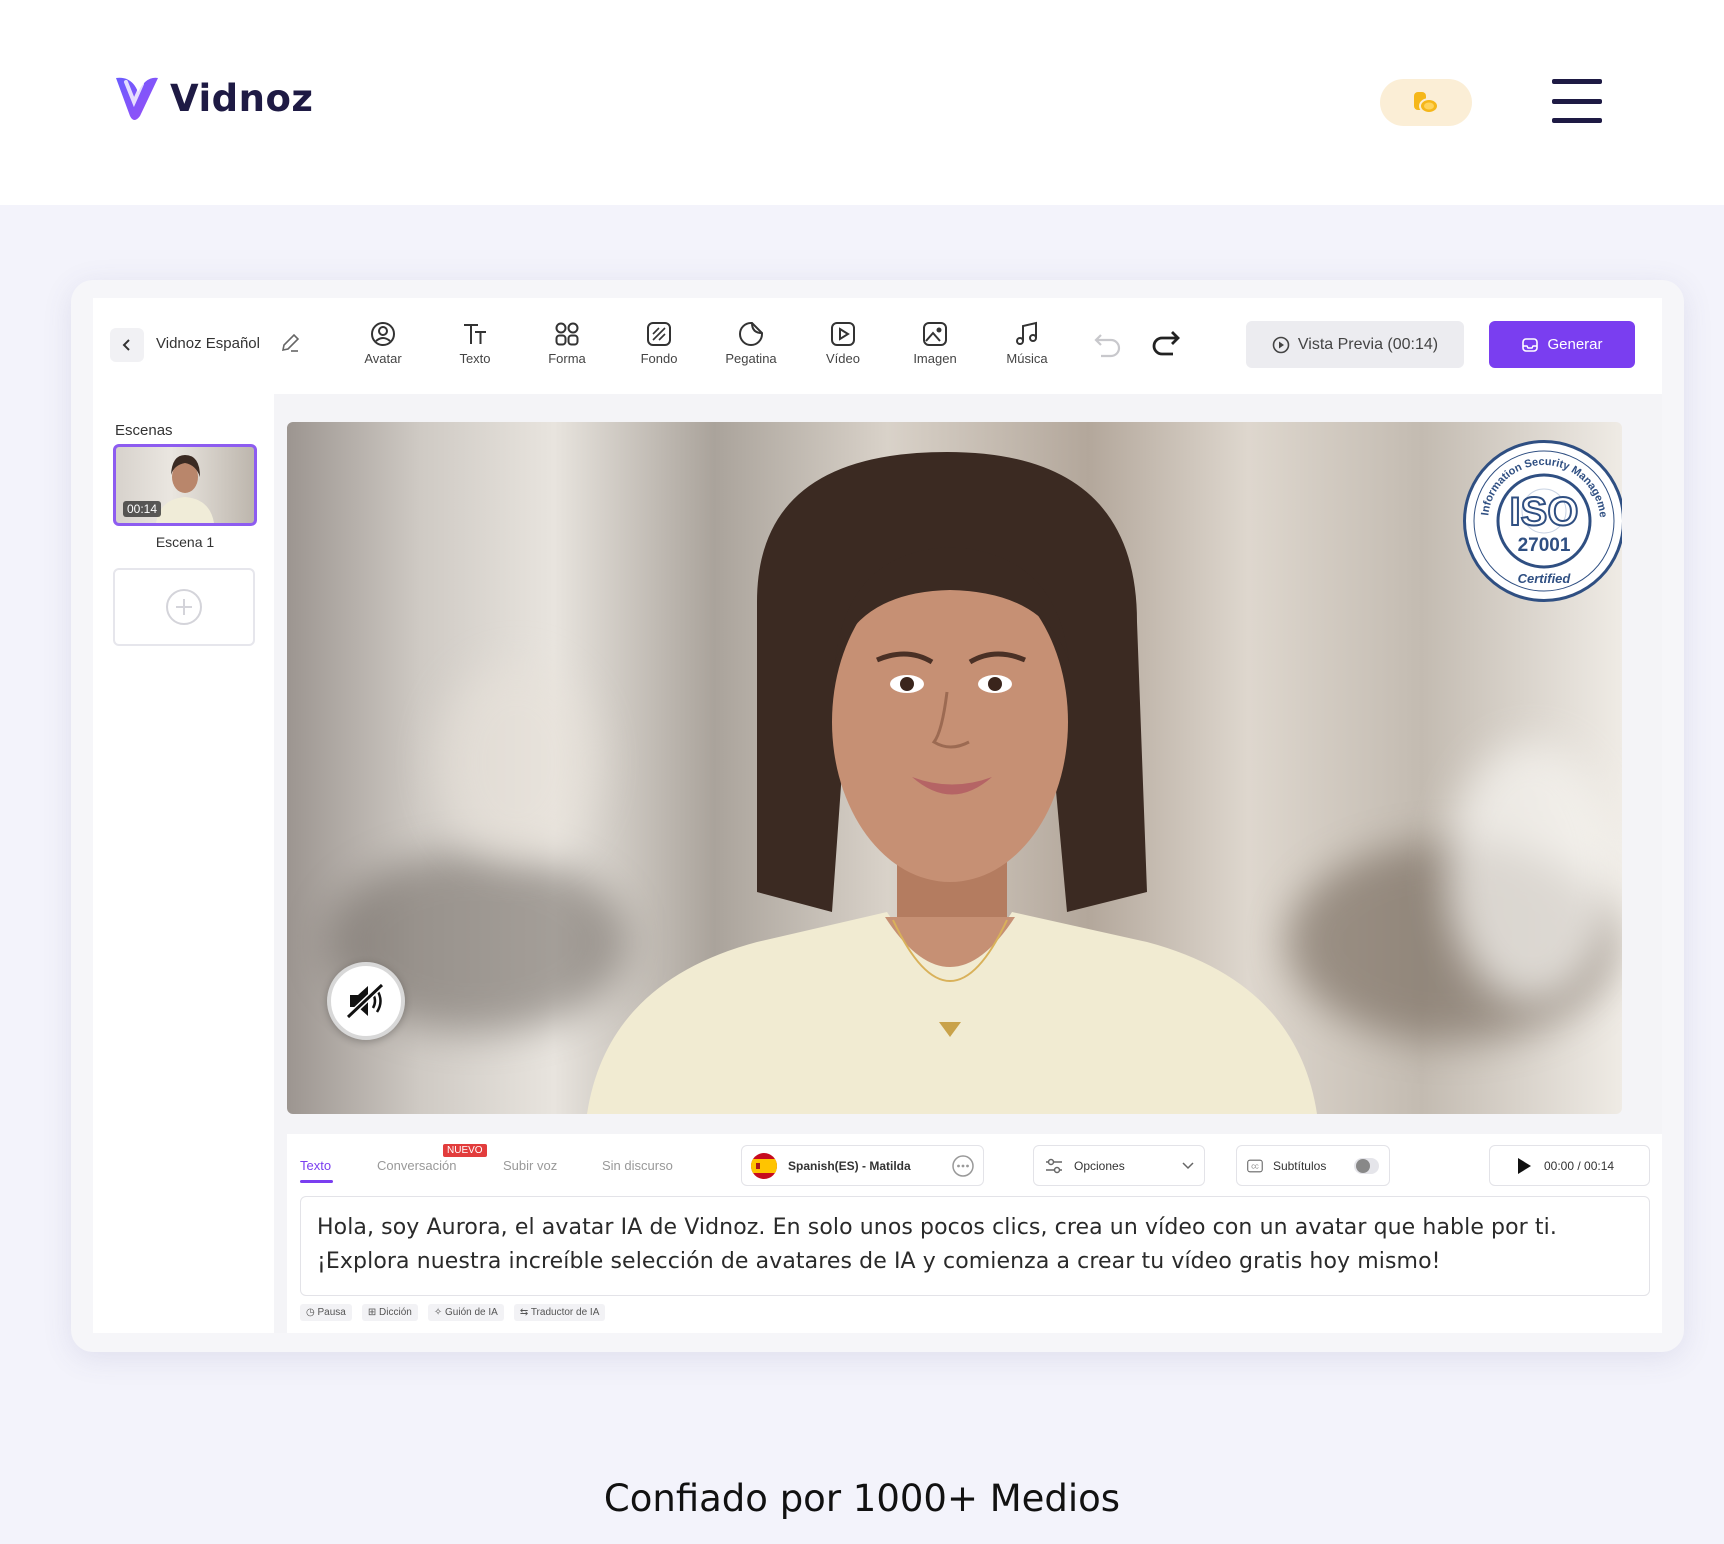  What do you see at coordinates (843, 334) in the screenshot?
I see `video-icon` at bounding box center [843, 334].